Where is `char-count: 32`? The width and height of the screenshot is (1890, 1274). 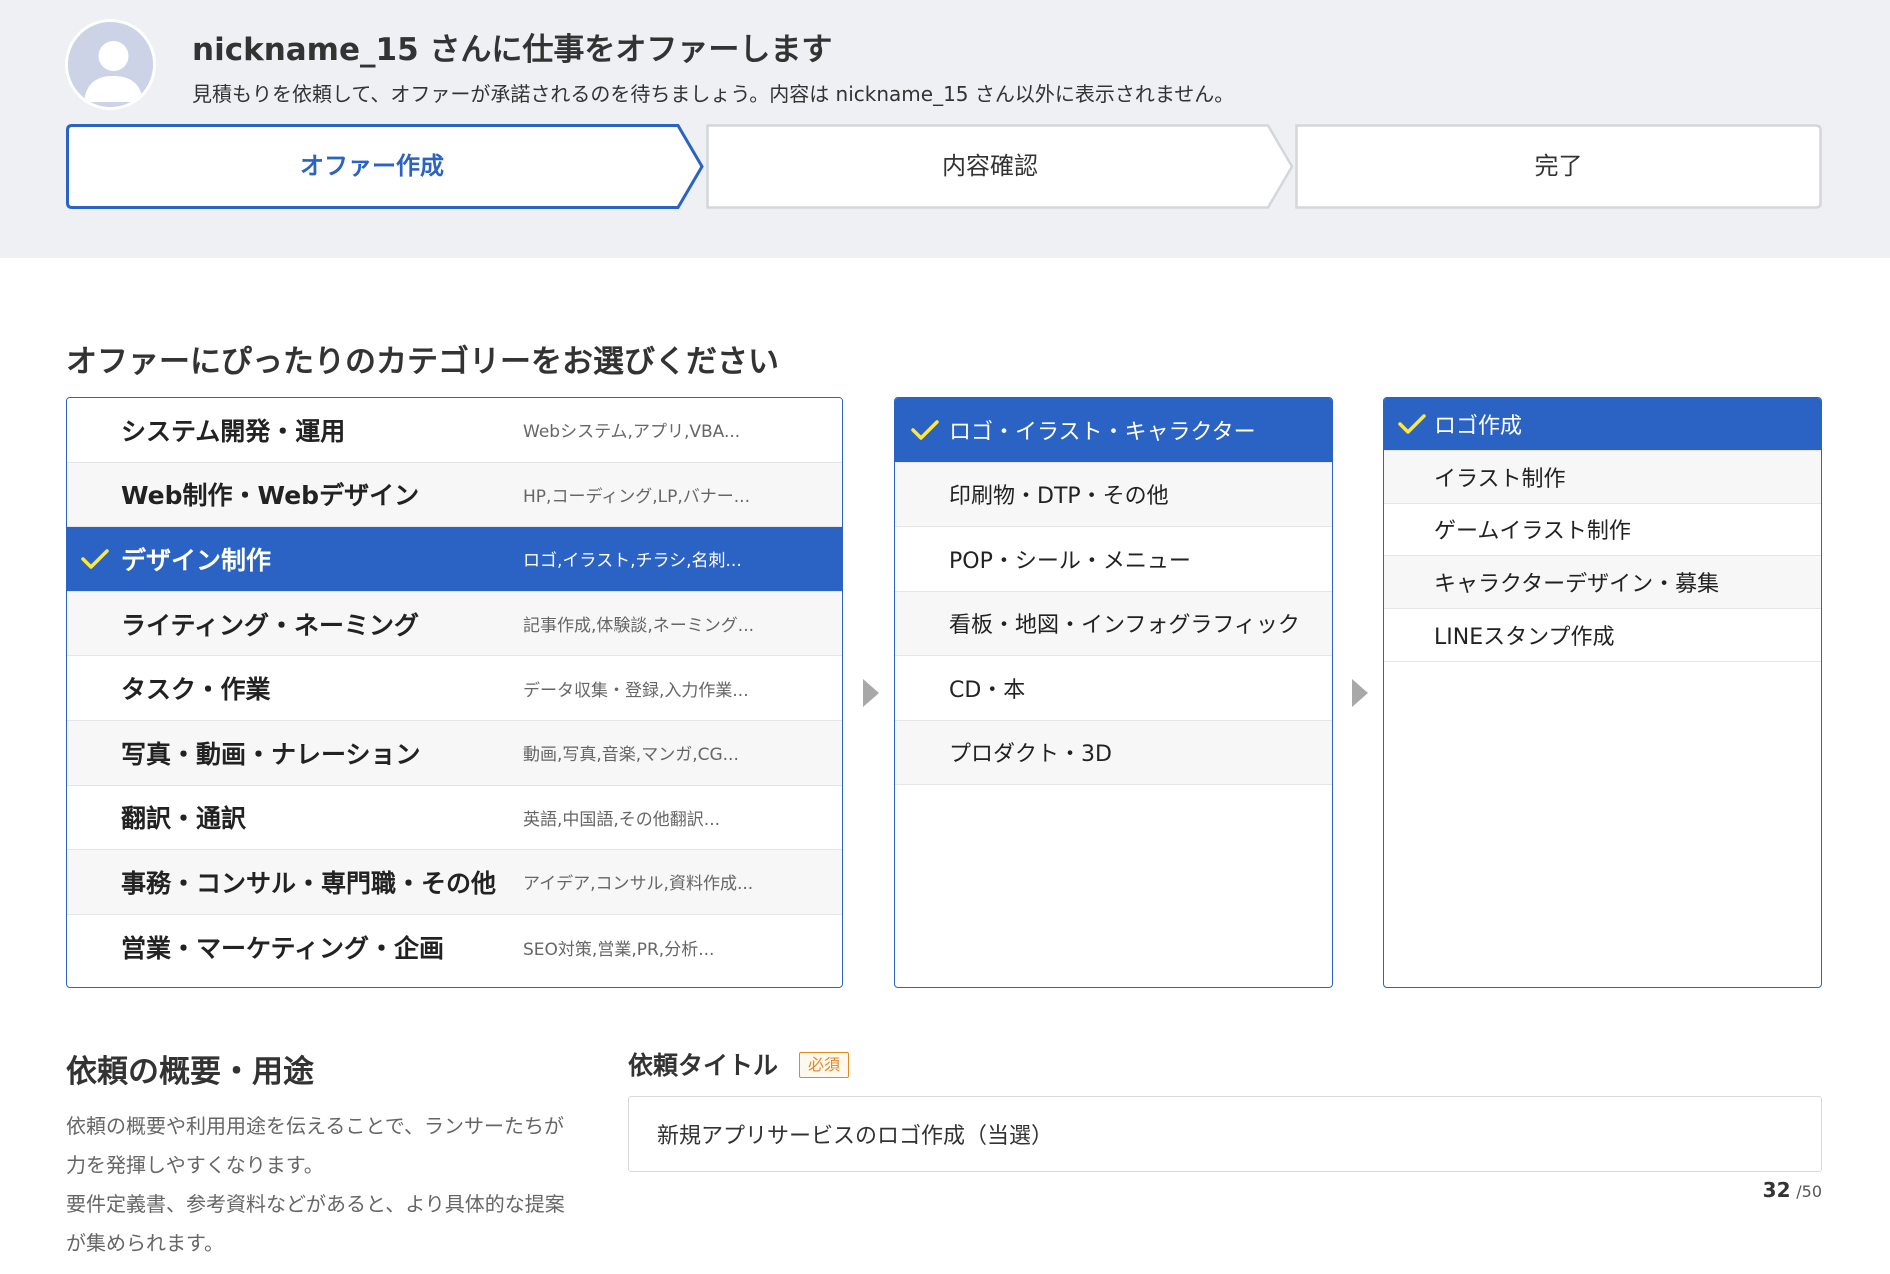
char-count: 32 is located at coordinates (1776, 1190).